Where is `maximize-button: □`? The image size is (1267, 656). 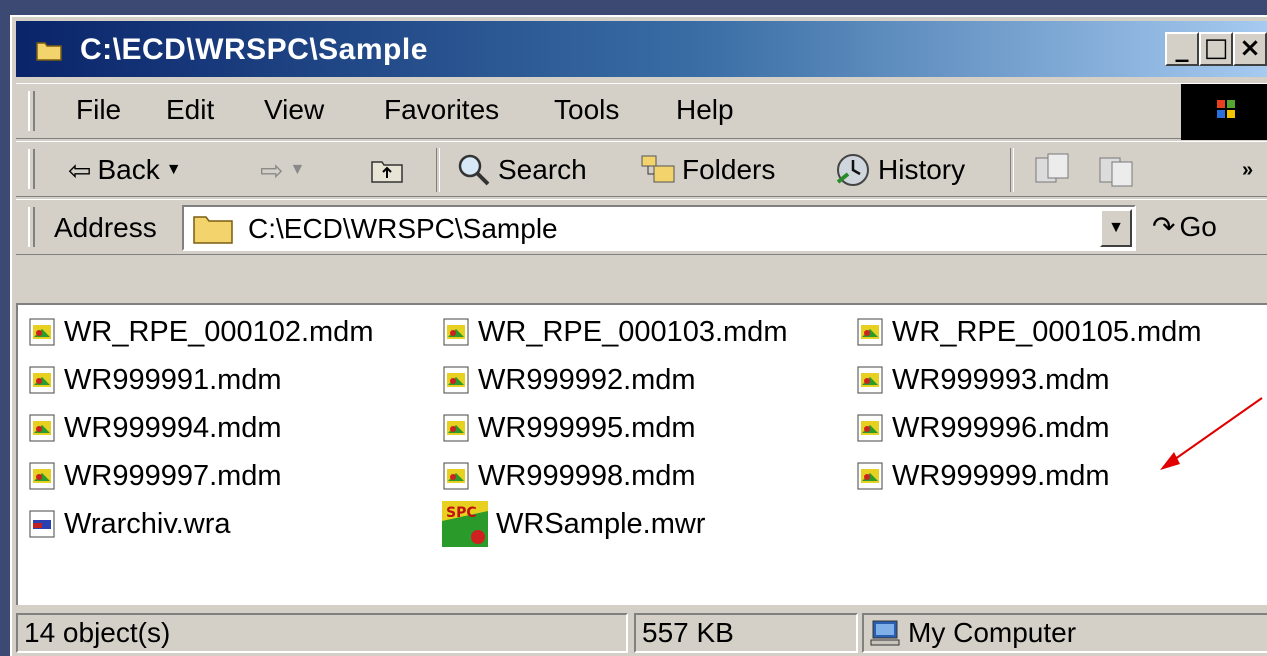
maximize-button: □ is located at coordinates (1216, 49).